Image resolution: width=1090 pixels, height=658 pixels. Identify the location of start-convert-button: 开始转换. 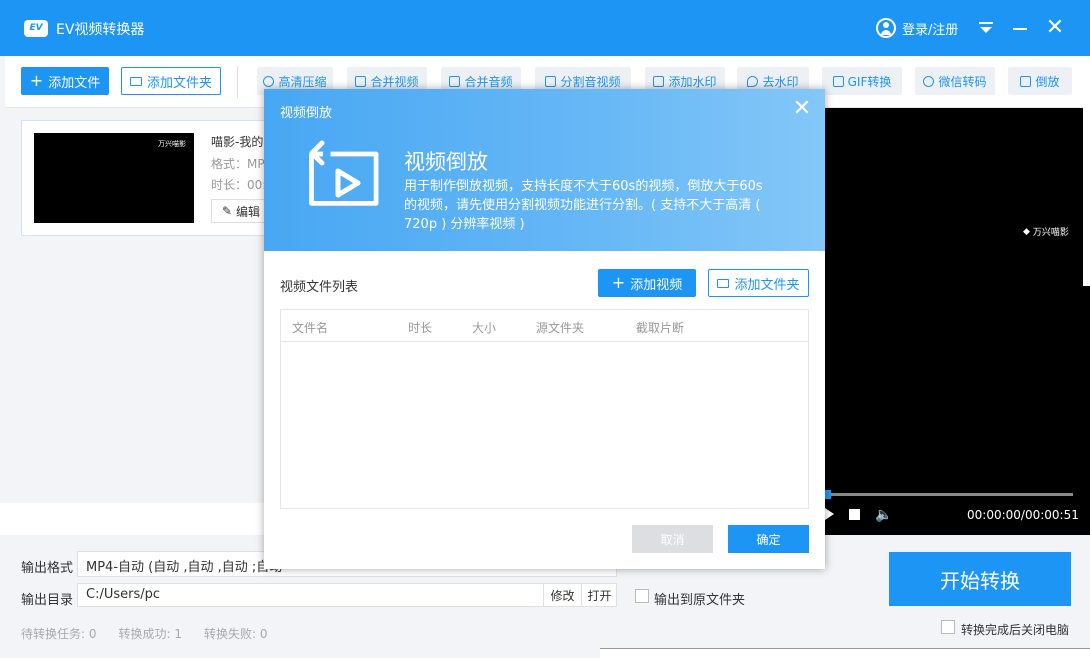
(980, 579).